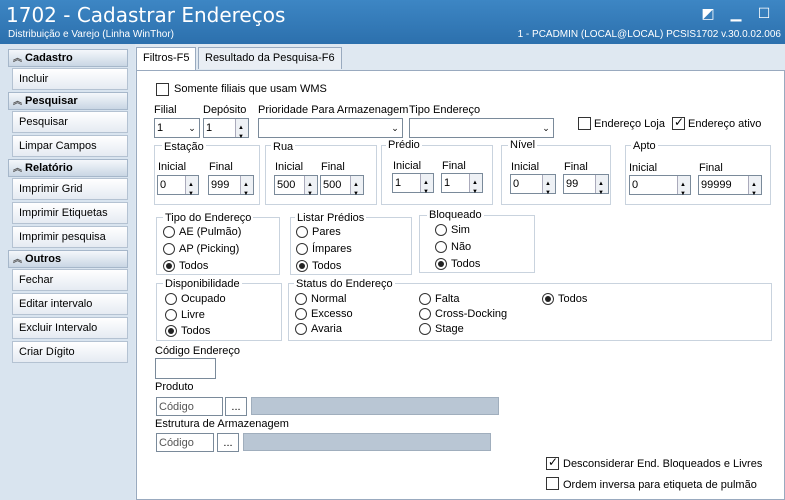 This screenshot has width=785, height=500. I want to click on minimize-icon: ▁, so click(736, 13).